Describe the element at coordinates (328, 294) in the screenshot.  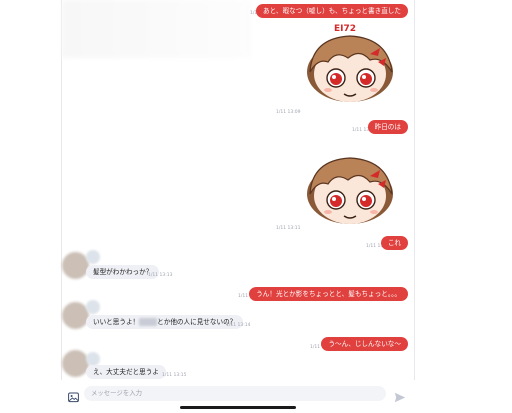
I see `outgoing-message: うん！光とか影をちょっとと、髪もちょっと。。。` at that location.